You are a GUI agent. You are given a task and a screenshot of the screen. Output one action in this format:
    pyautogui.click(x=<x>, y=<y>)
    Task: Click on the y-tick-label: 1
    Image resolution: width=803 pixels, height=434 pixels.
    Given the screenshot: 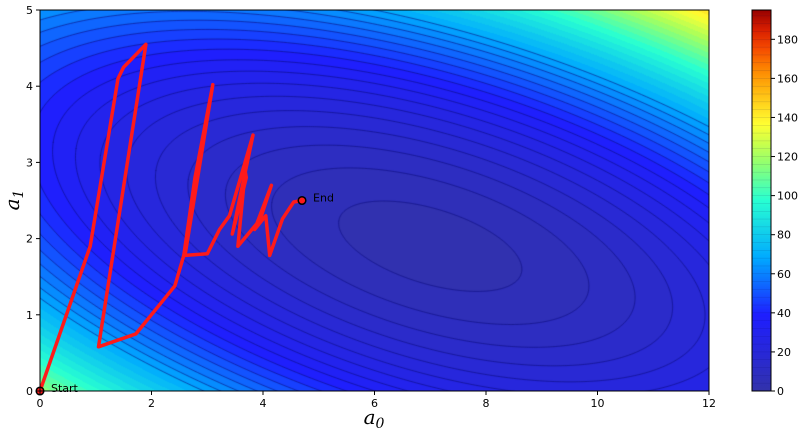 What is the action you would take?
    pyautogui.click(x=29, y=315)
    